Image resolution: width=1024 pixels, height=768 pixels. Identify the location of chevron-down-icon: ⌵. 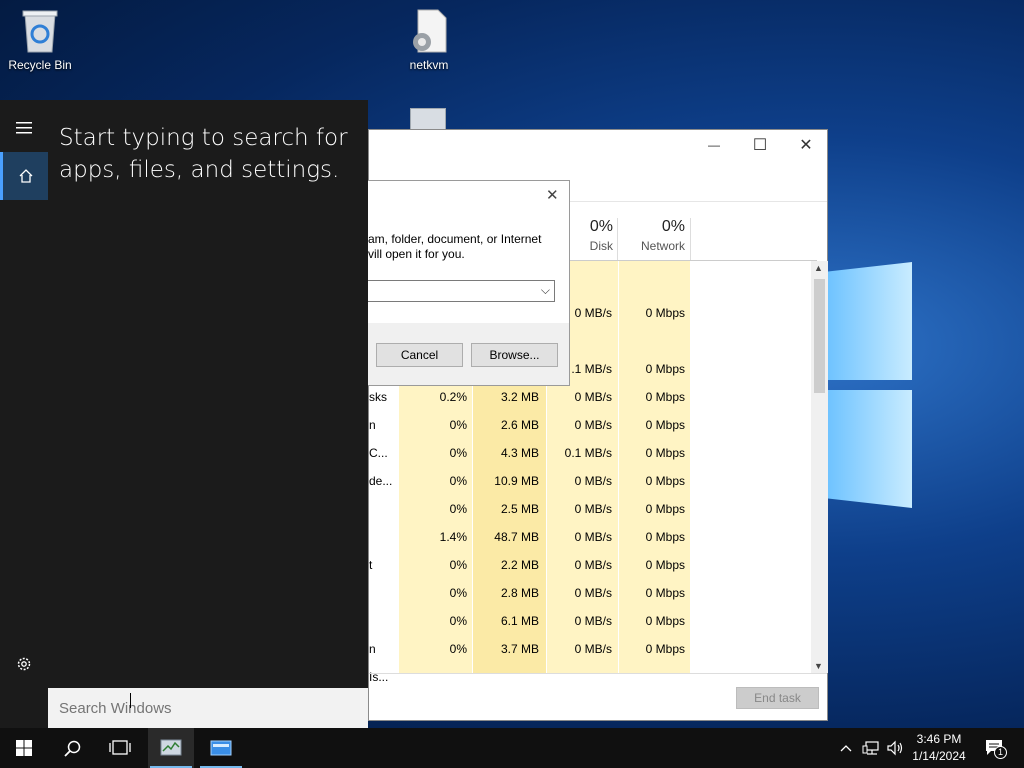
(545, 290).